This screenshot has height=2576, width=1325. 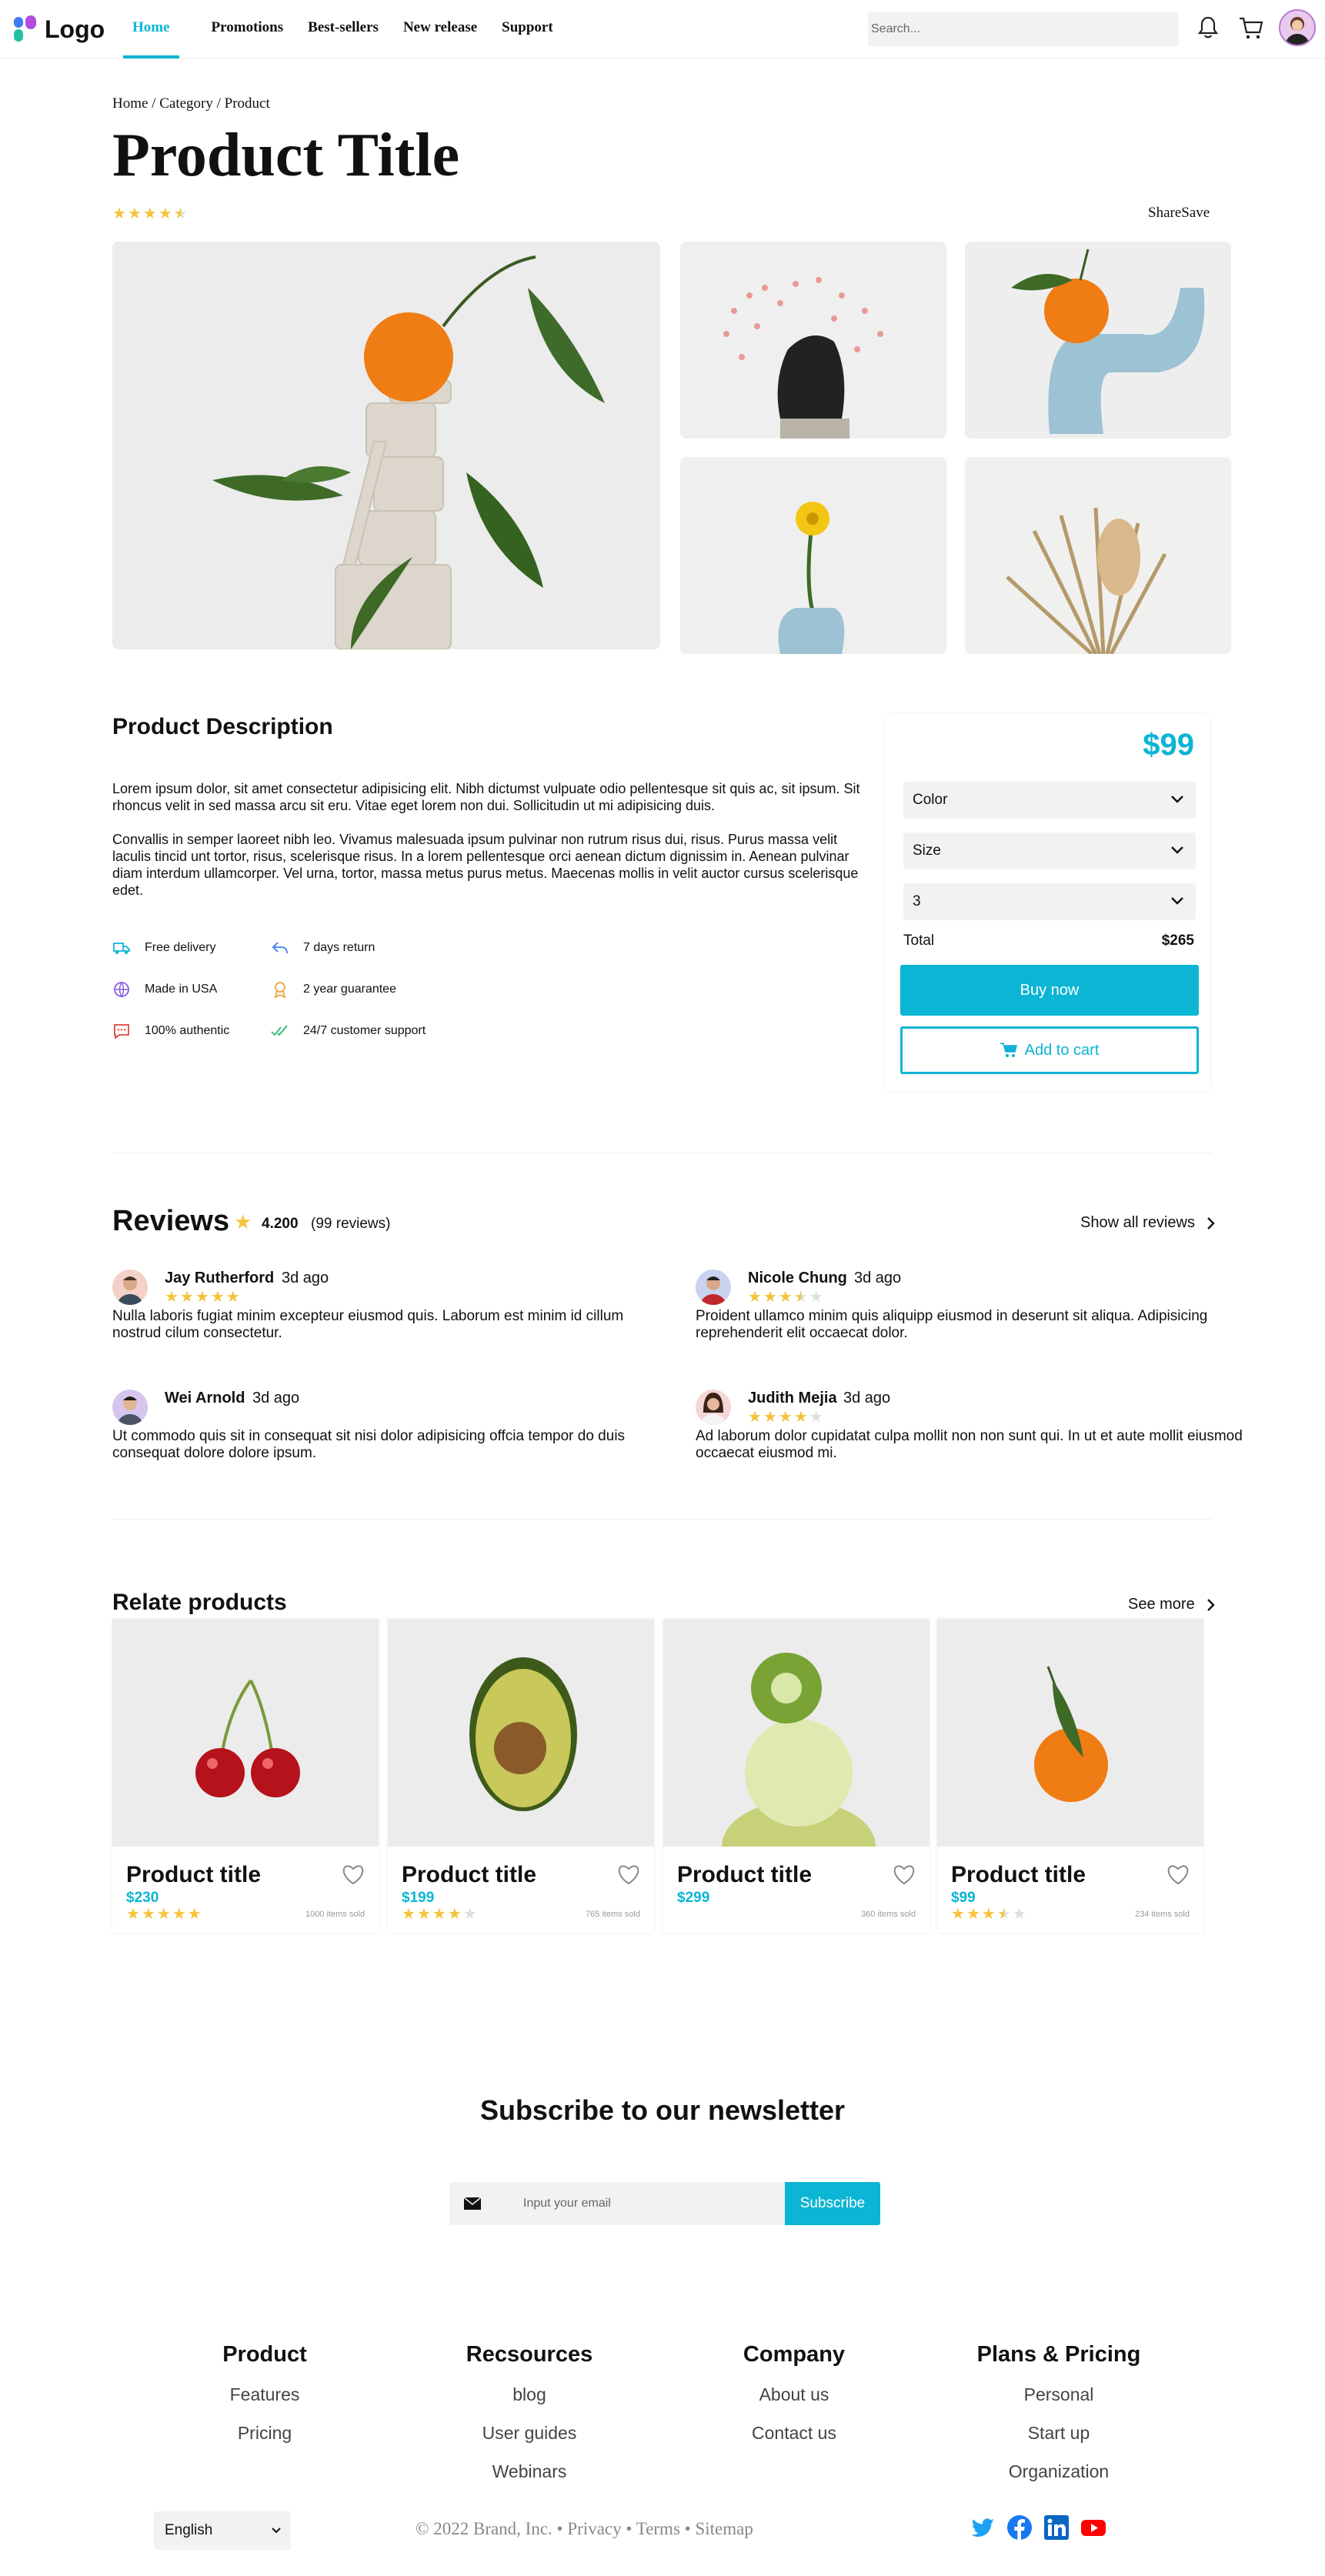 I want to click on chevron-down-icon, so click(x=1177, y=850).